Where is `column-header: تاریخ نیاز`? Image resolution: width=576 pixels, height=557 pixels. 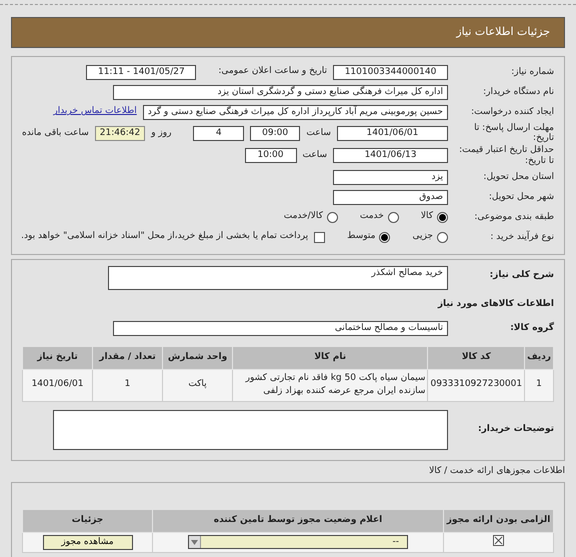 column-header: تاریخ نیاز is located at coordinates (57, 358).